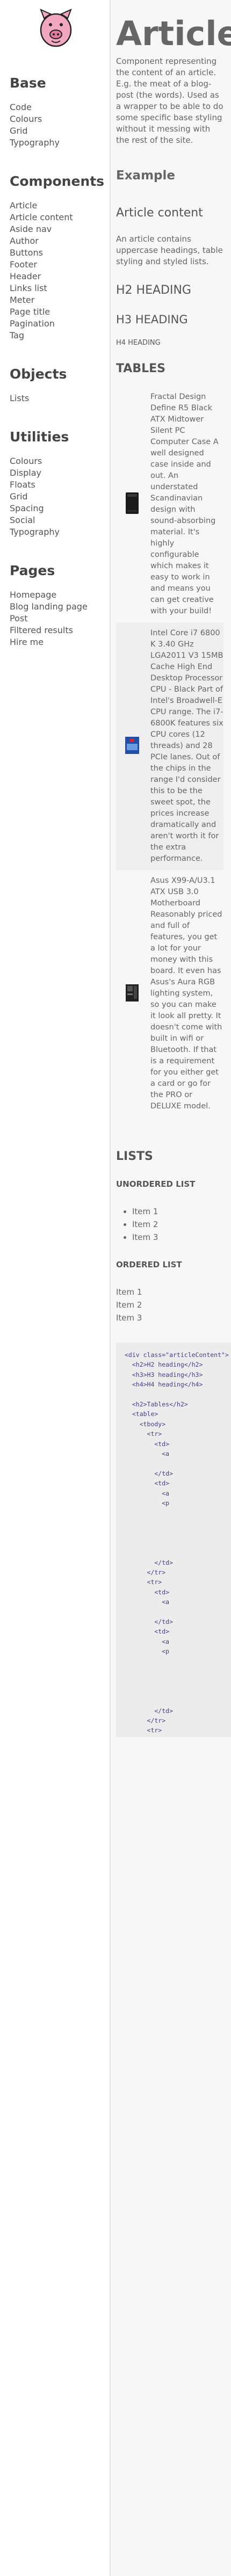  Describe the element at coordinates (58, 473) in the screenshot. I see `nav-link-display: Display` at that location.